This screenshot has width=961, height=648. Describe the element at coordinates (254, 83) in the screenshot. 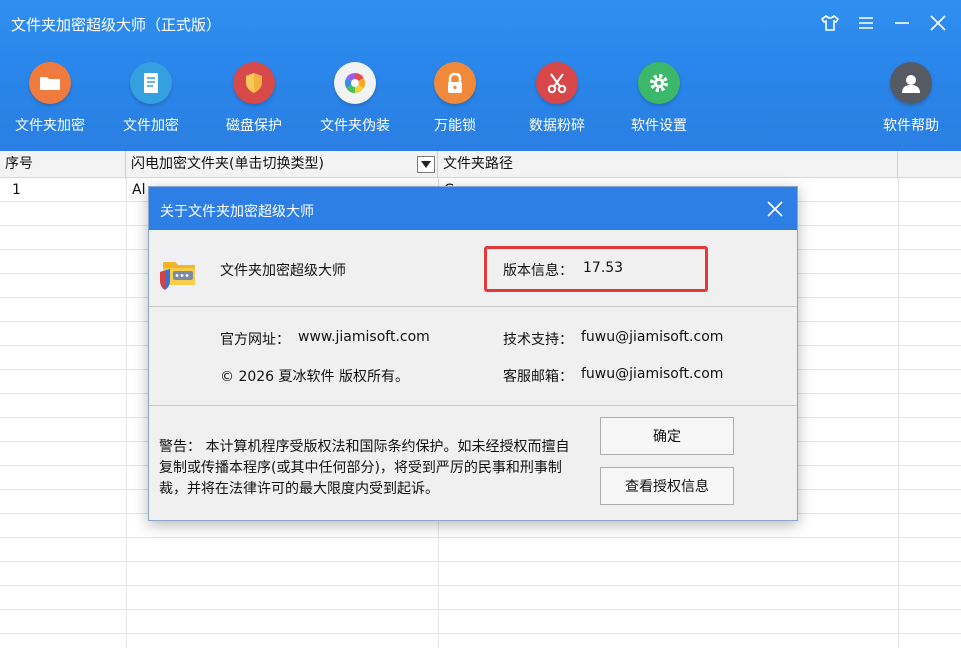

I see `shield-icon` at that location.